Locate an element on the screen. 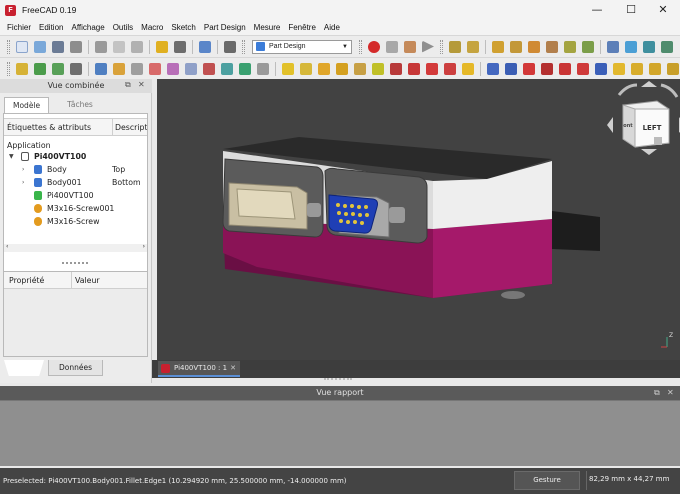  groove-icon is located at coordinates (529, 68).